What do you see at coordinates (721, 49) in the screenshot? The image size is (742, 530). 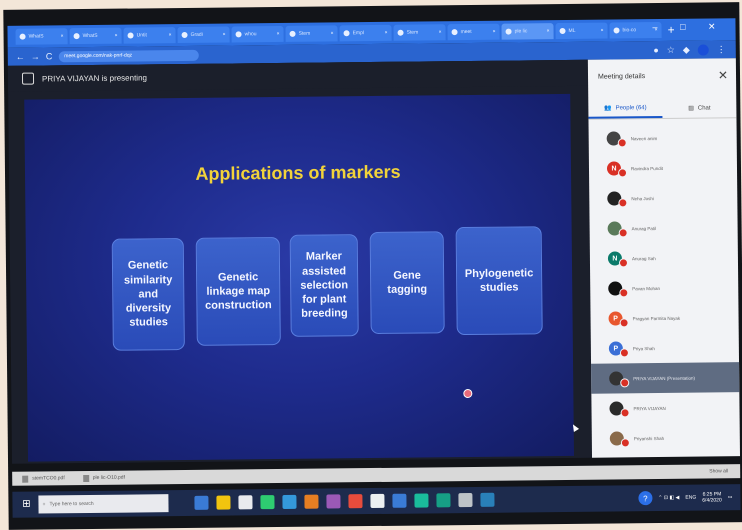 I see `menu-icon: ⋮` at bounding box center [721, 49].